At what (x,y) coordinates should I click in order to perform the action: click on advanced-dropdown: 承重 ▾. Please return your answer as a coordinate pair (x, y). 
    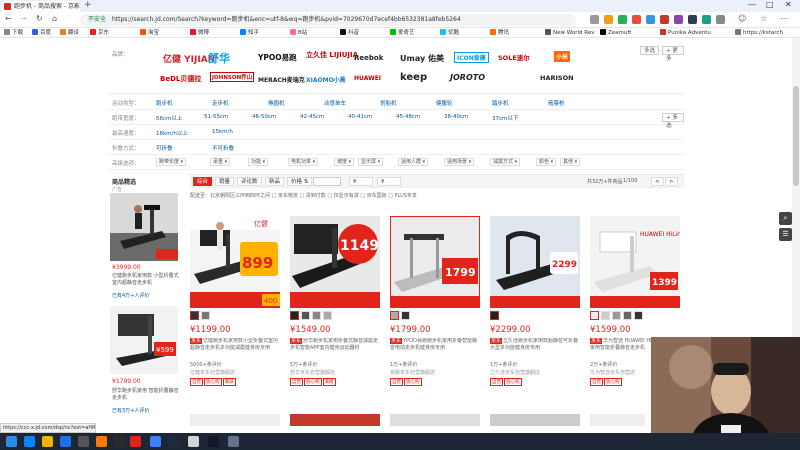
    Looking at the image, I should click on (220, 162).